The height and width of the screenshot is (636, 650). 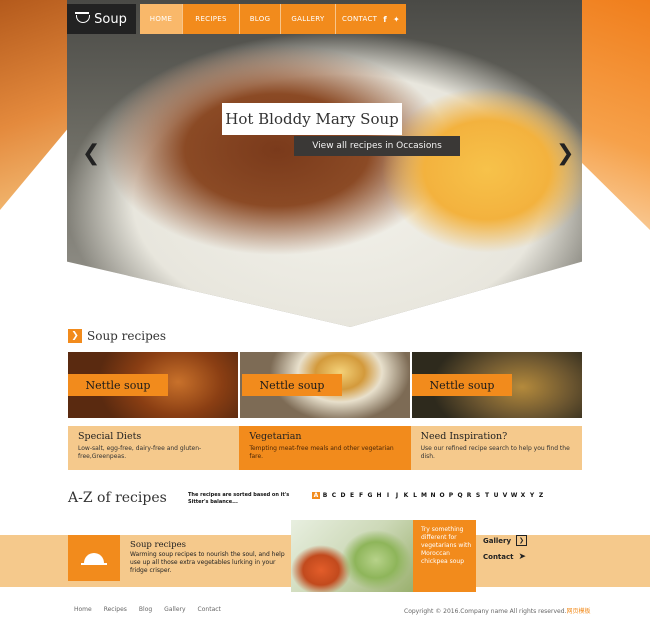 What do you see at coordinates (260, 19) in the screenshot?
I see `nav-blog: BLOG` at bounding box center [260, 19].